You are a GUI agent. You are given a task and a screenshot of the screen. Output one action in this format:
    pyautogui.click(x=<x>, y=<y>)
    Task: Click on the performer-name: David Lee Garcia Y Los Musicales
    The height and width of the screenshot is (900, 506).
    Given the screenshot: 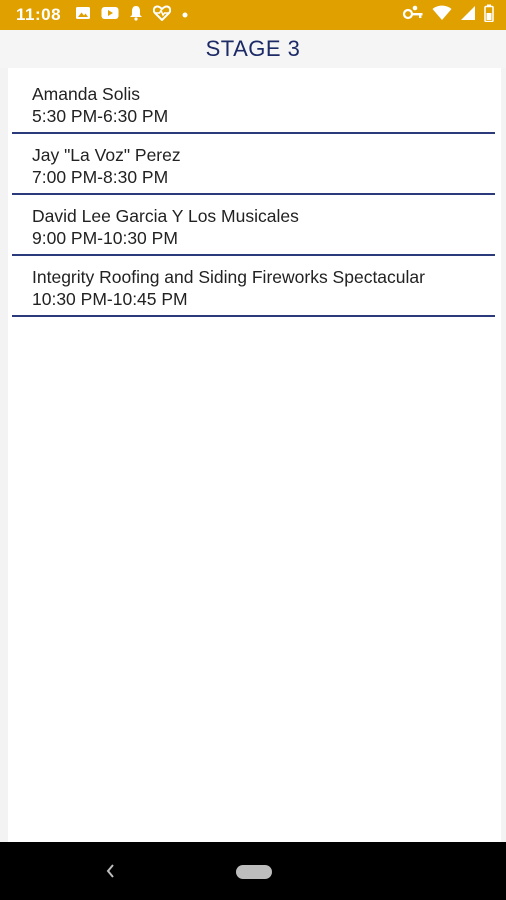 What is the action you would take?
    pyautogui.click(x=165, y=216)
    